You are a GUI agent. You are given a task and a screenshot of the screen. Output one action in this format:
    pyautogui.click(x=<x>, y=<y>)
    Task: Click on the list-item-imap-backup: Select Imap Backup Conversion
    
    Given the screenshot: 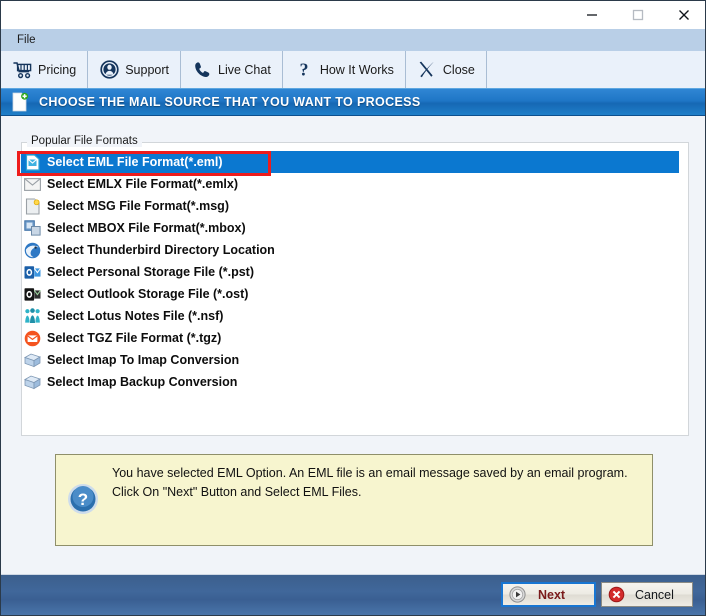 What is the action you would take?
    pyautogui.click(x=355, y=382)
    